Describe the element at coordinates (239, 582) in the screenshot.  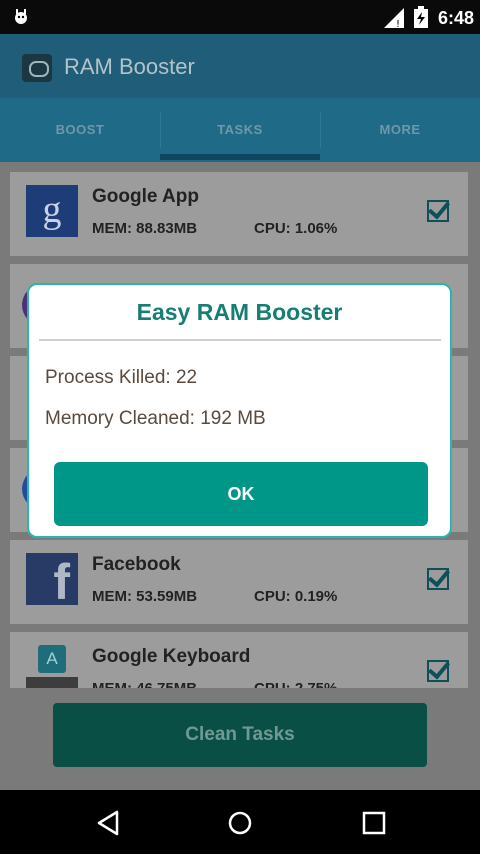
I see `task-item-facebook: f Facebook MEM: 53.59MB CPU: 0.19%` at that location.